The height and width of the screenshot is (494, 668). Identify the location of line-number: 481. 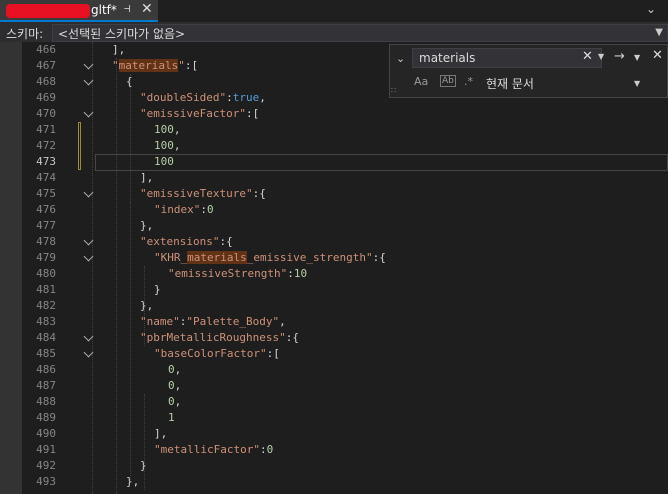
(46, 289).